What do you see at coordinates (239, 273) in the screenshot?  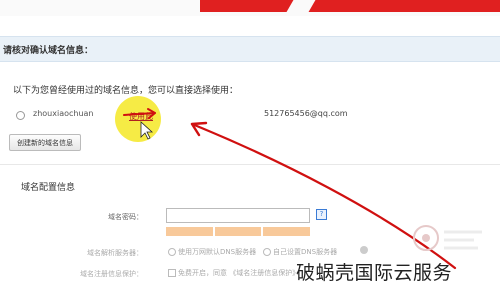 I see `privacy-protection-option: 免费开启，同意 《域名注册信息保护》` at bounding box center [239, 273].